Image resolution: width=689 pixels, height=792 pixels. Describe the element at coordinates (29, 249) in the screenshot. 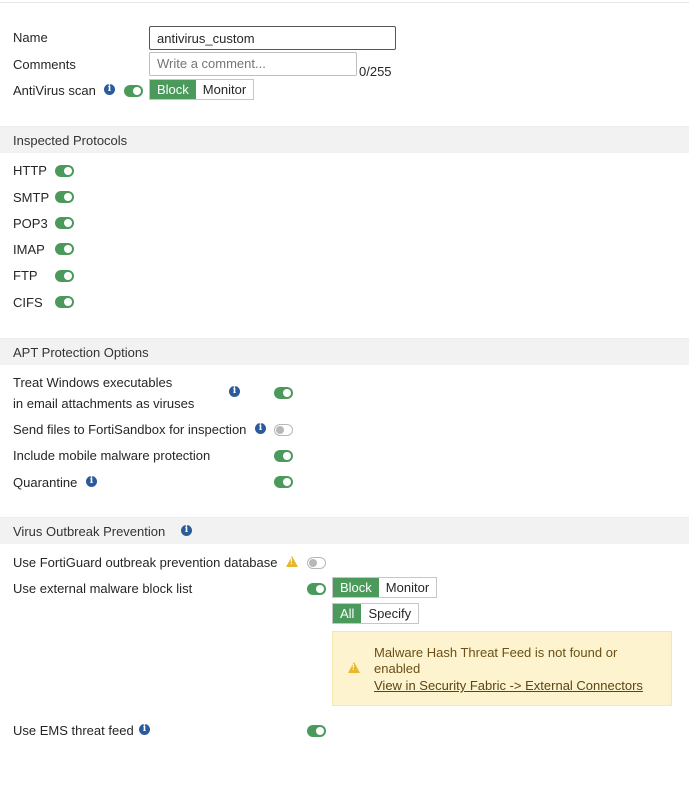

I see `protocol-label-imap: IMAP` at that location.